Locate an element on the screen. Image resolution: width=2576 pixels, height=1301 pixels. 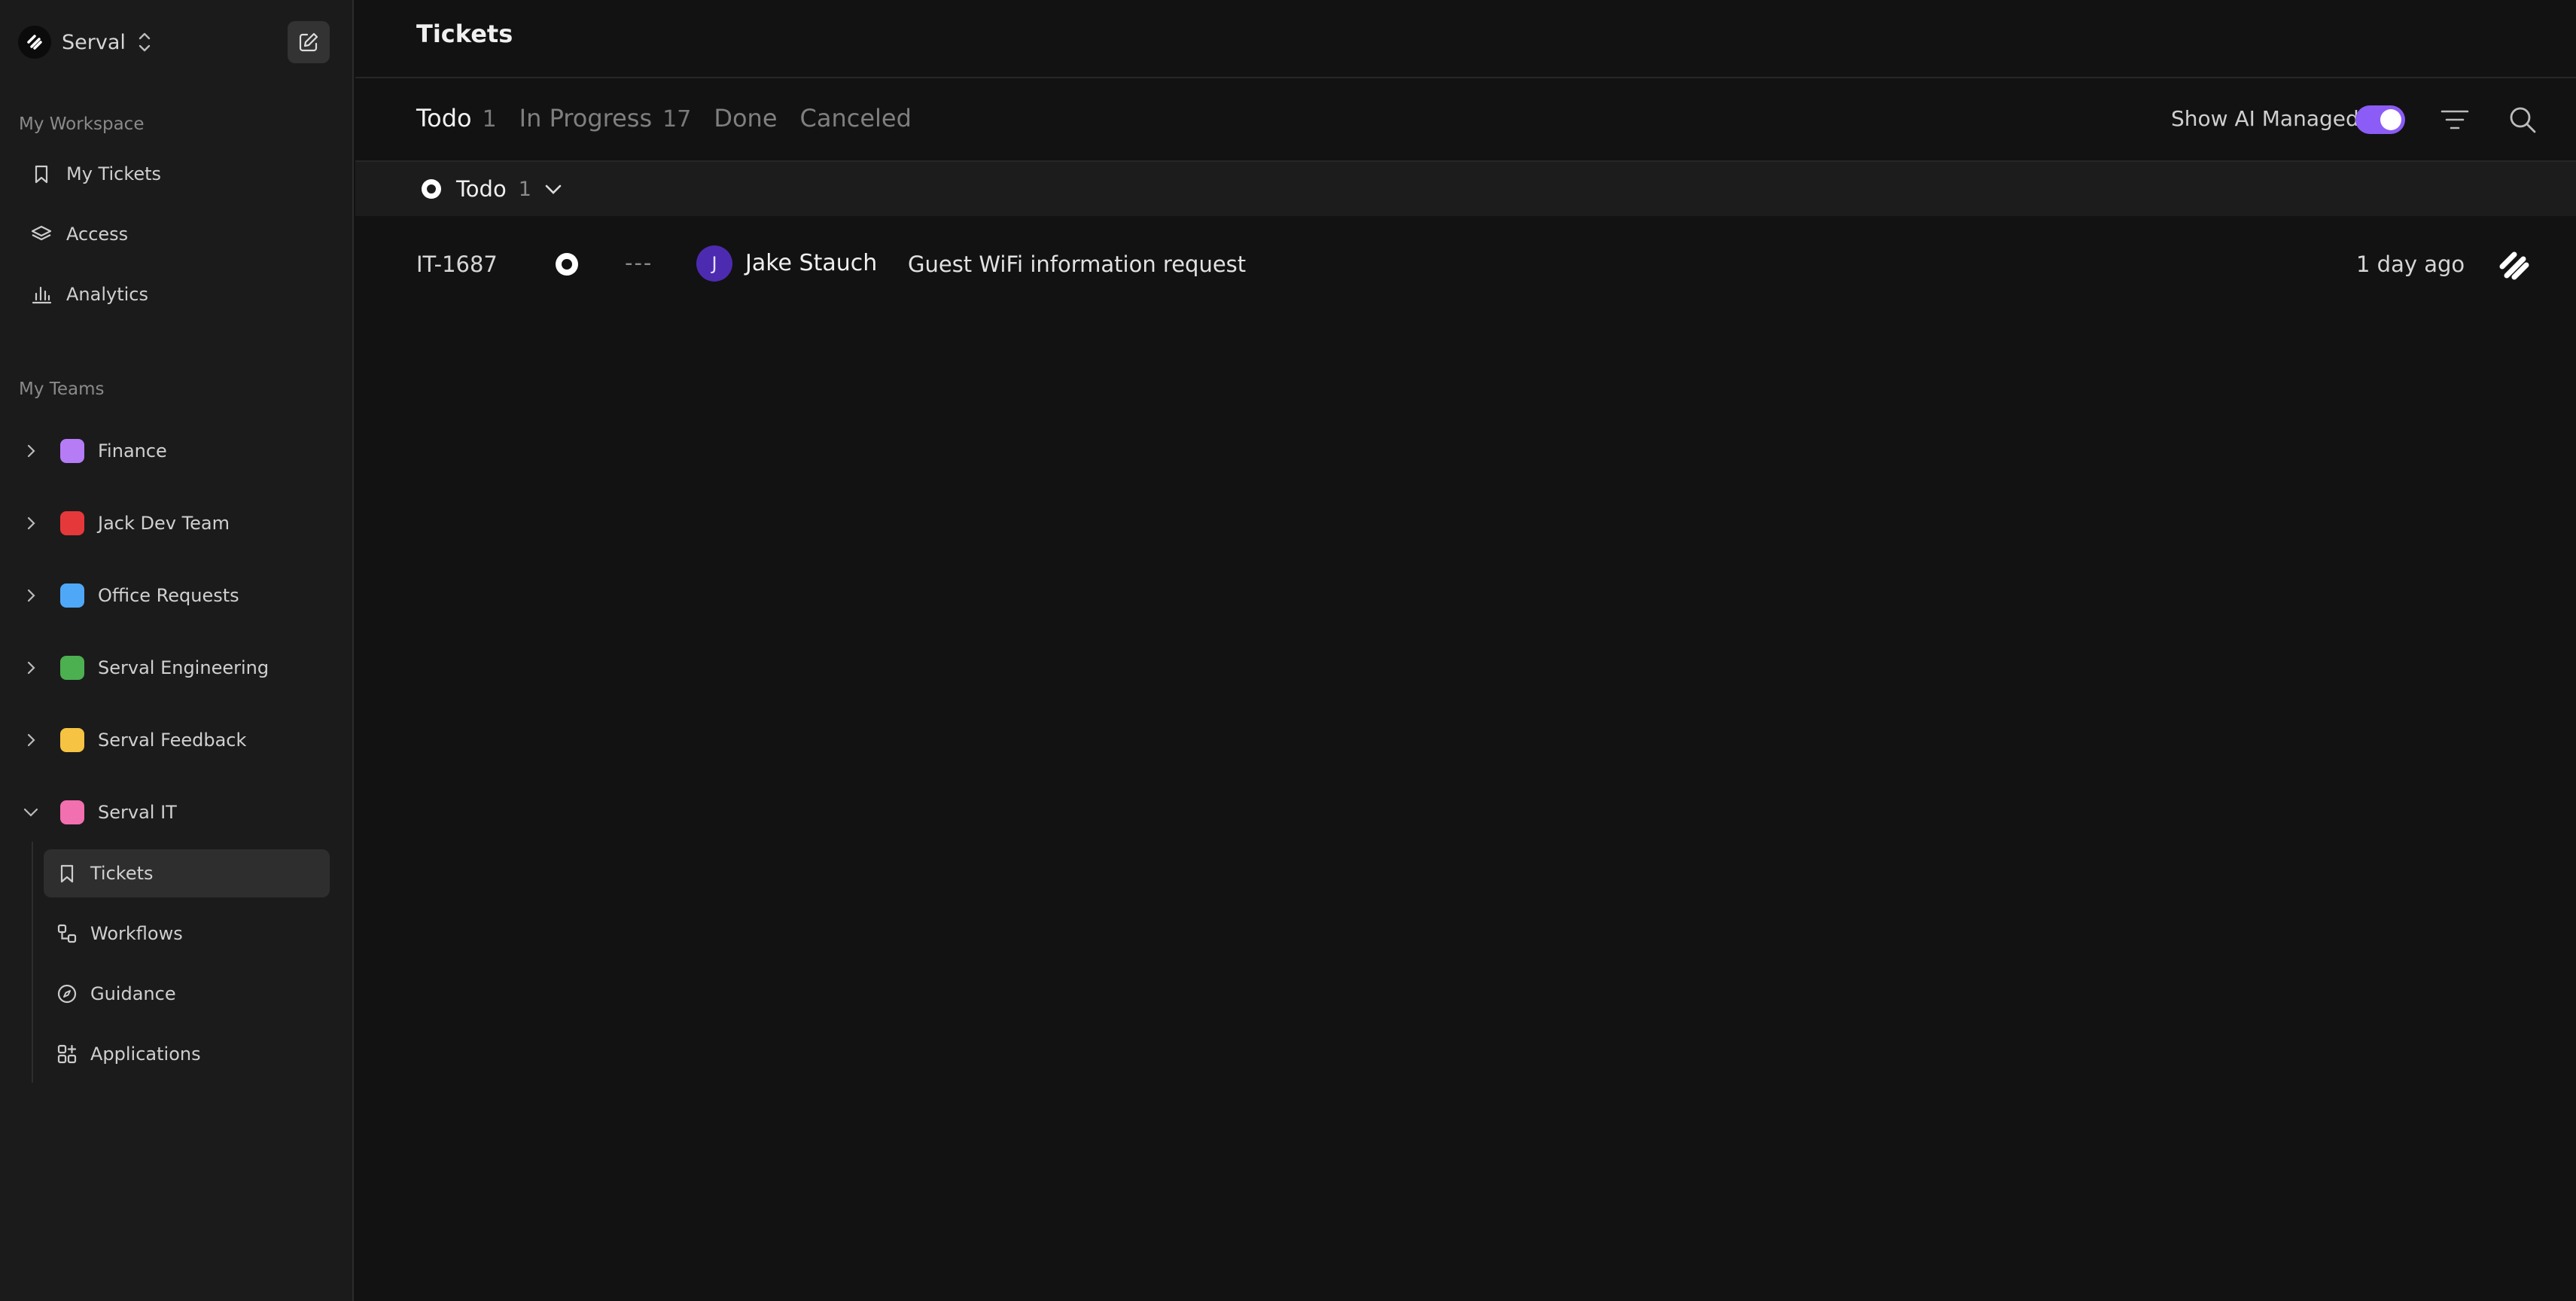
layers-icon is located at coordinates (41, 233).